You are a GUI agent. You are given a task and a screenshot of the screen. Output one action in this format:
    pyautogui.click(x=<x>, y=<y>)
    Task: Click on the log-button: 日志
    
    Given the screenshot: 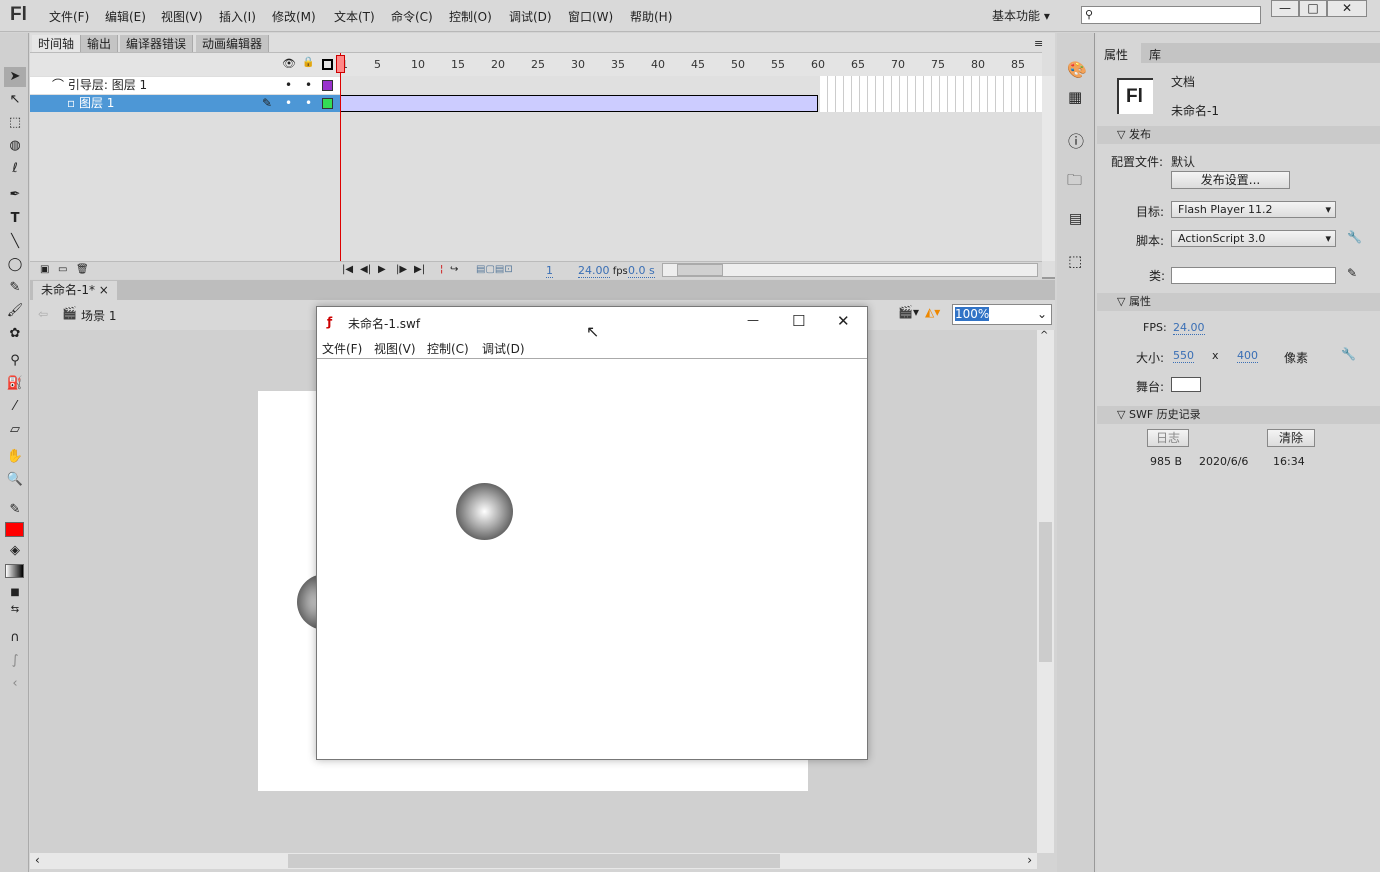 What is the action you would take?
    pyautogui.click(x=1168, y=438)
    